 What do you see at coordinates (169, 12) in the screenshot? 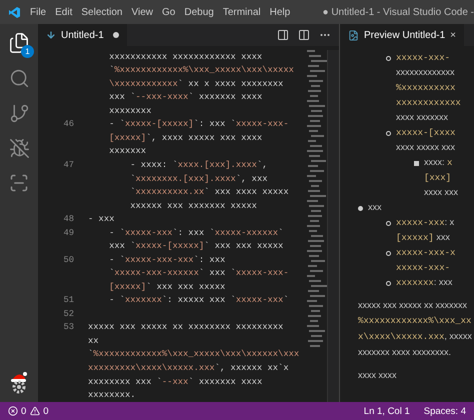
I see `menu-item: Go` at bounding box center [169, 12].